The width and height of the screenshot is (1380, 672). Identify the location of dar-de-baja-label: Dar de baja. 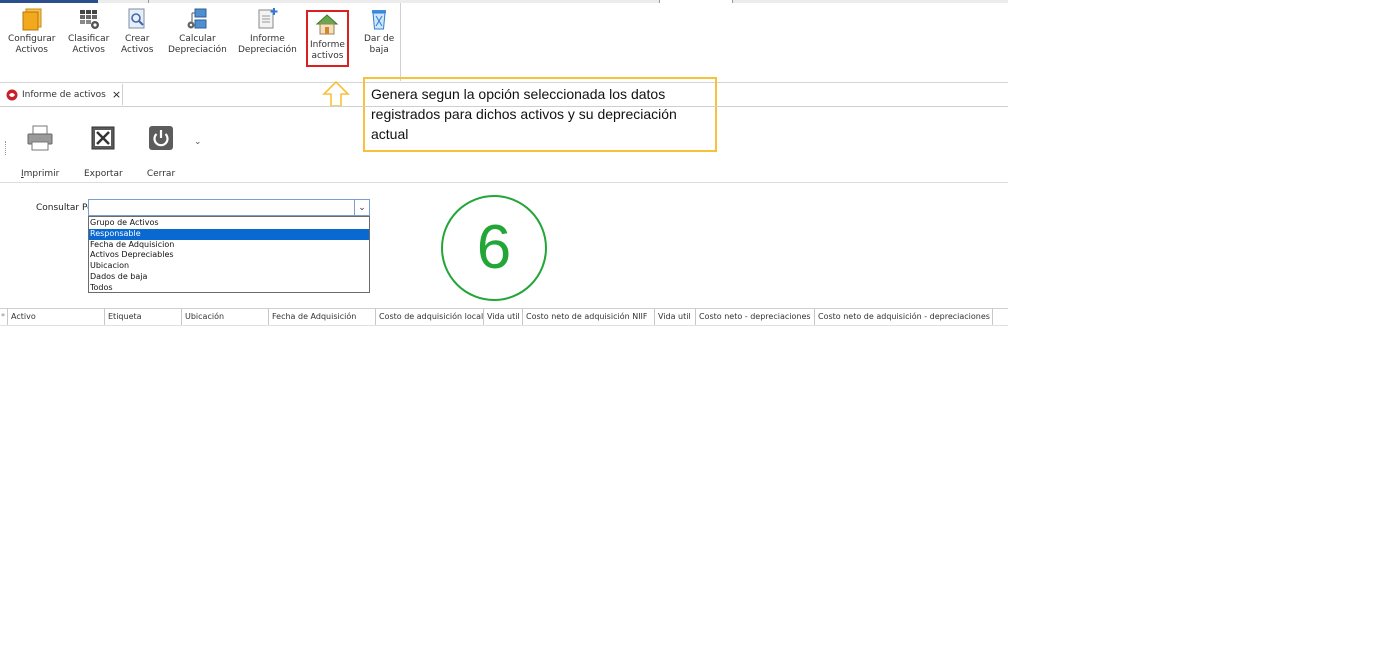
(379, 44).